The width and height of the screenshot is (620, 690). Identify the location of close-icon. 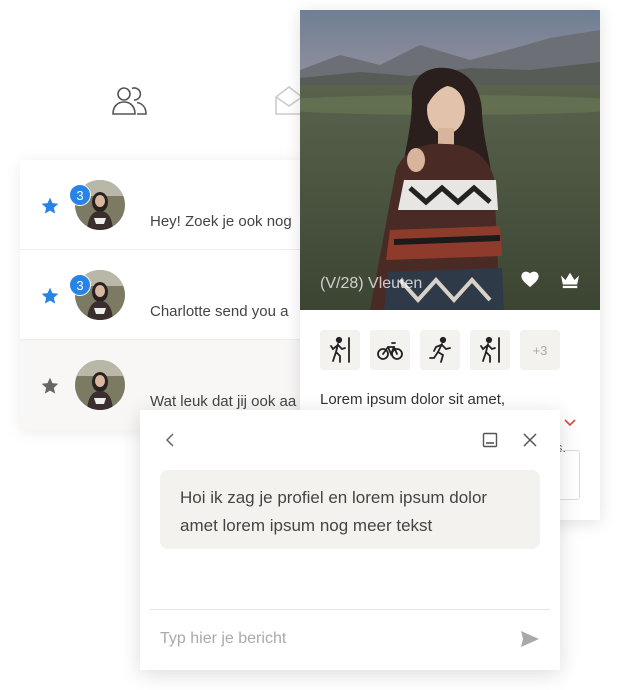
(530, 440).